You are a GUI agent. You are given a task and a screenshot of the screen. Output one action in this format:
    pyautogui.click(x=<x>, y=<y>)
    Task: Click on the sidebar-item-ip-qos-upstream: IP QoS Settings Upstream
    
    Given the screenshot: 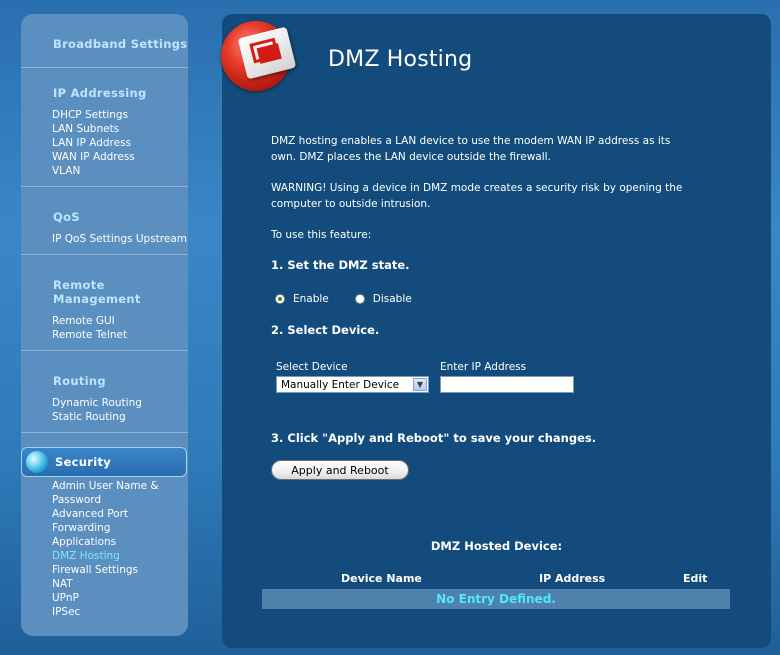 What is the action you would take?
    pyautogui.click(x=104, y=239)
    